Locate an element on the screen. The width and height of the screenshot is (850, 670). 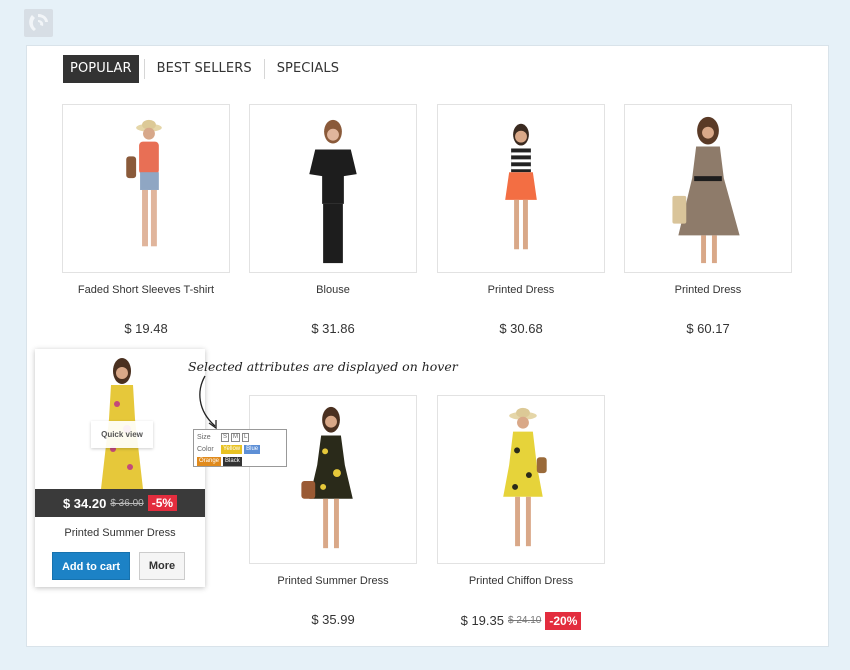
product-card: Printed Dress $ 60.17 is located at coordinates (708, 220).